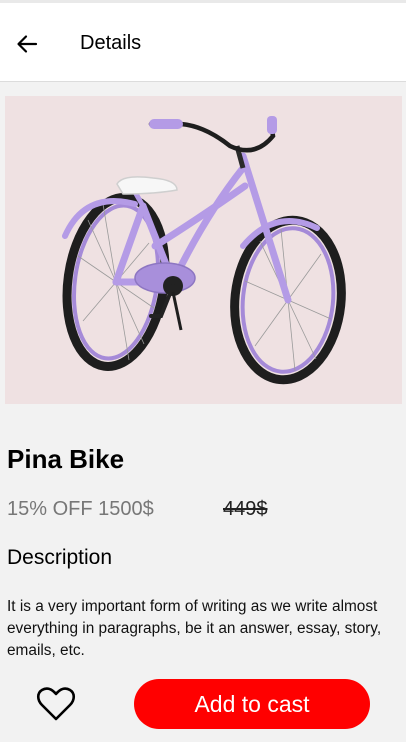 The image size is (406, 742). I want to click on arrow-left-icon, so click(27, 44).